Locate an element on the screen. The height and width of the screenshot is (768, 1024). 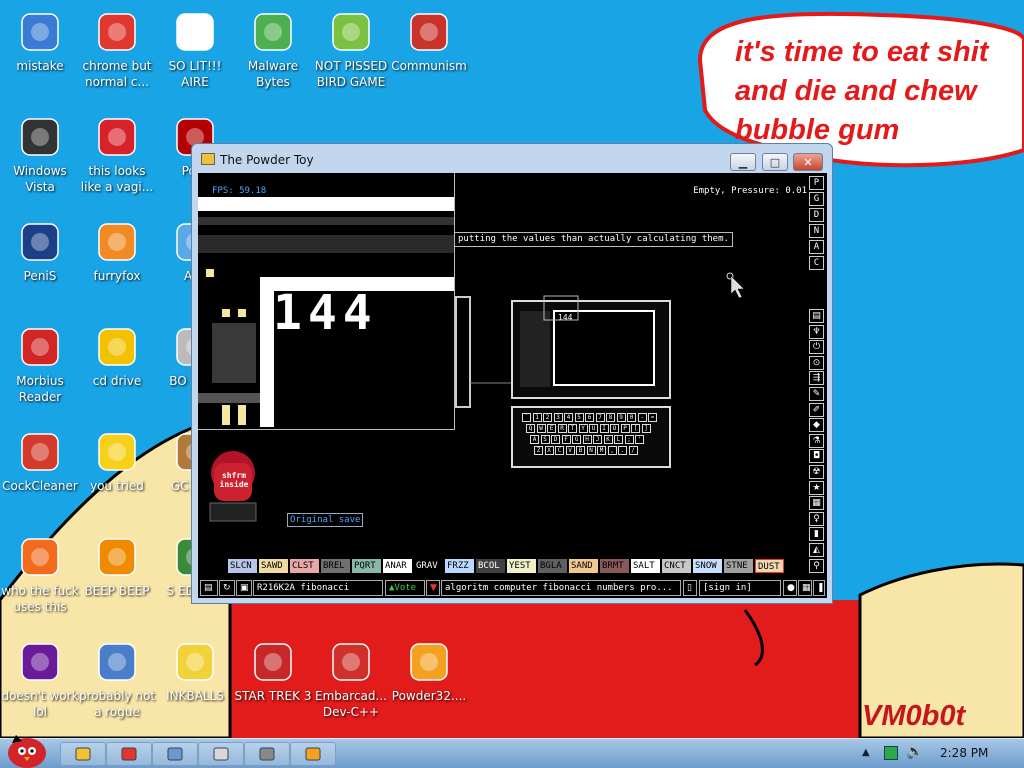
element-salt-button: SALT is located at coordinates (645, 566).